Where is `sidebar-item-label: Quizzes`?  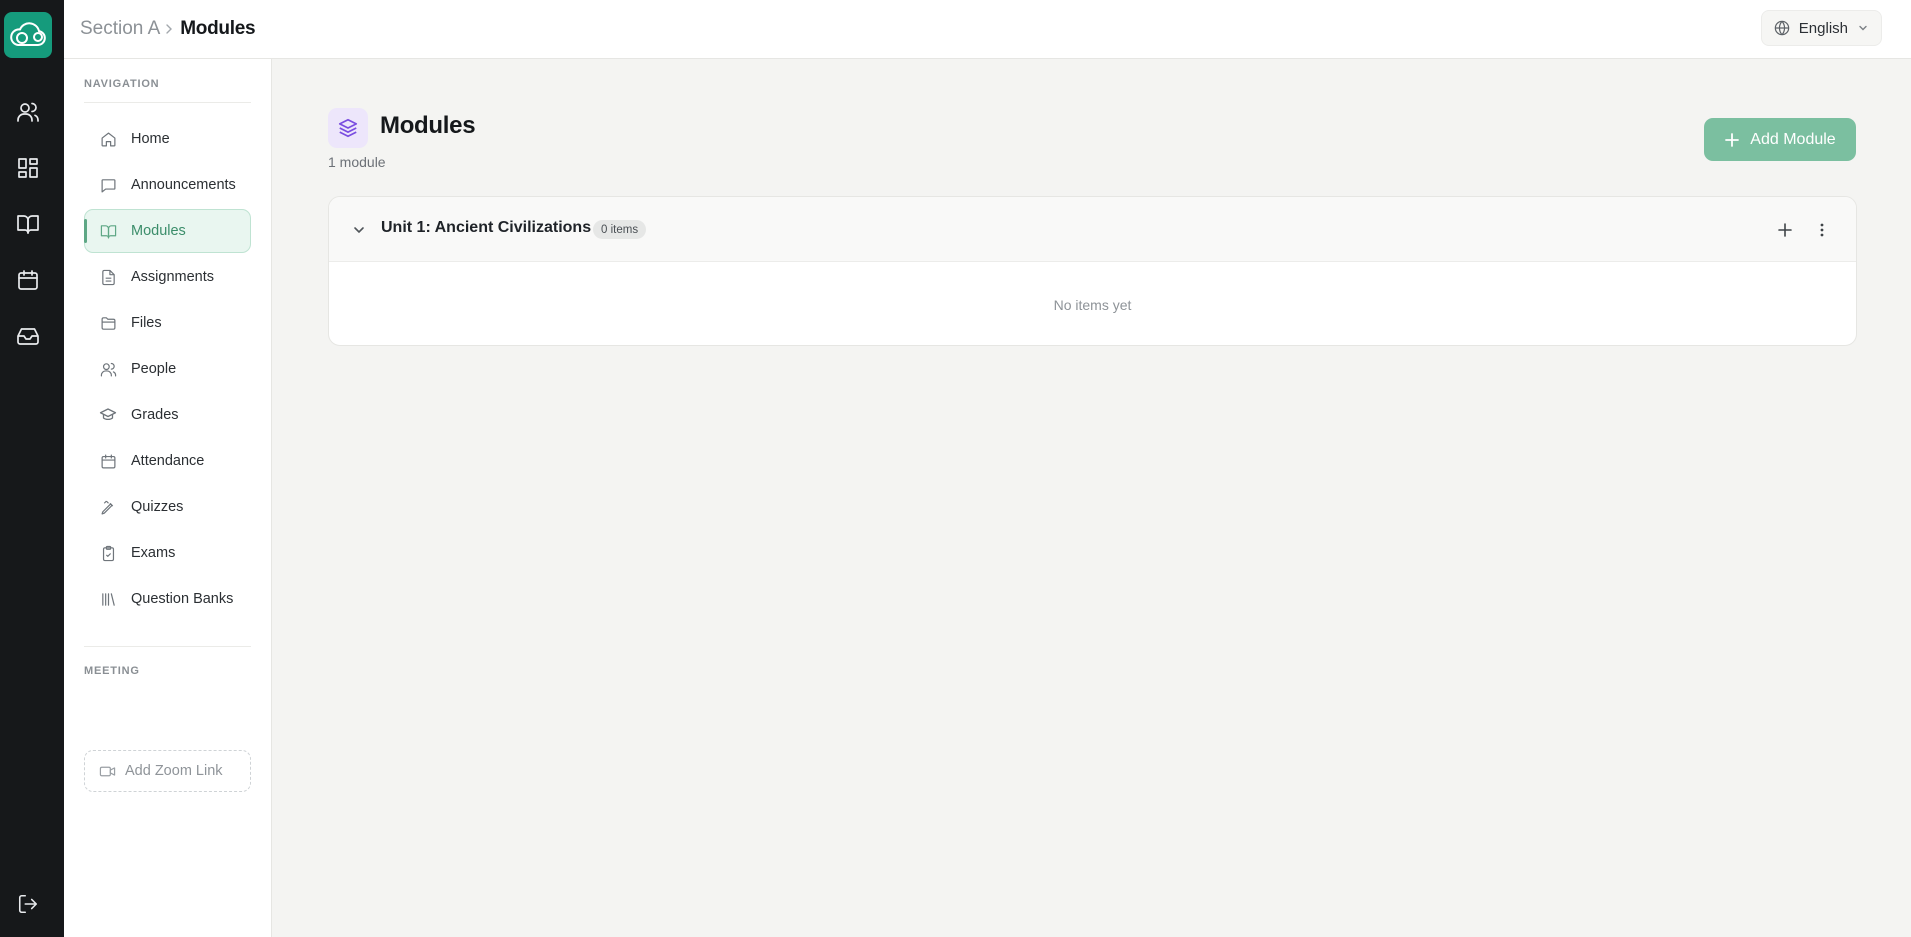
sidebar-item-label: Quizzes is located at coordinates (157, 507).